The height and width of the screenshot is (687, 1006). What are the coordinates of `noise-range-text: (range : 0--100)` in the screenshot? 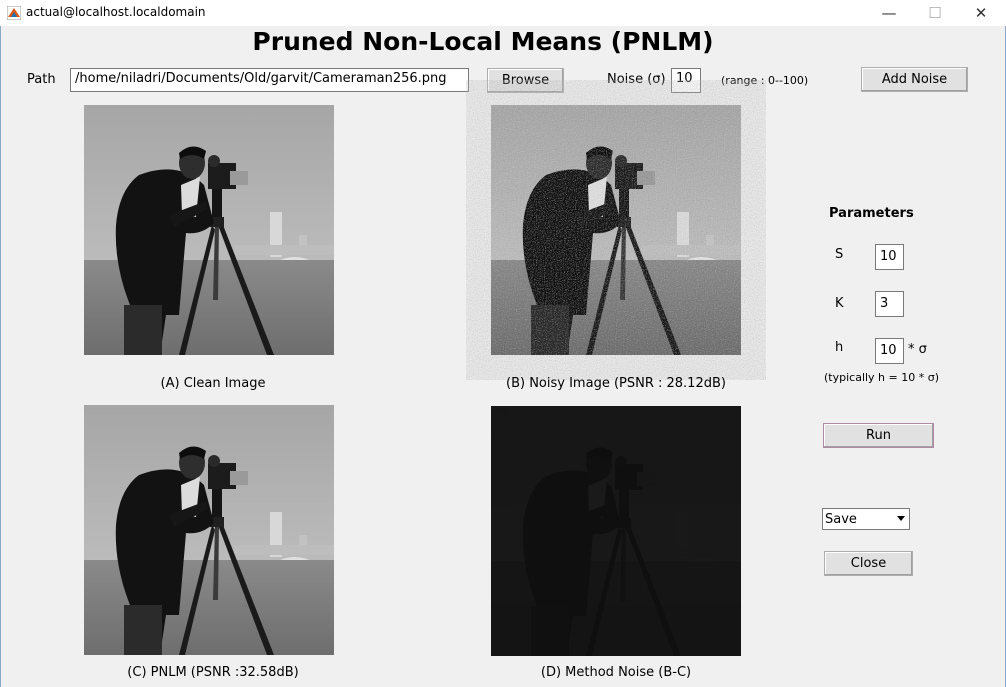 It's located at (765, 80).